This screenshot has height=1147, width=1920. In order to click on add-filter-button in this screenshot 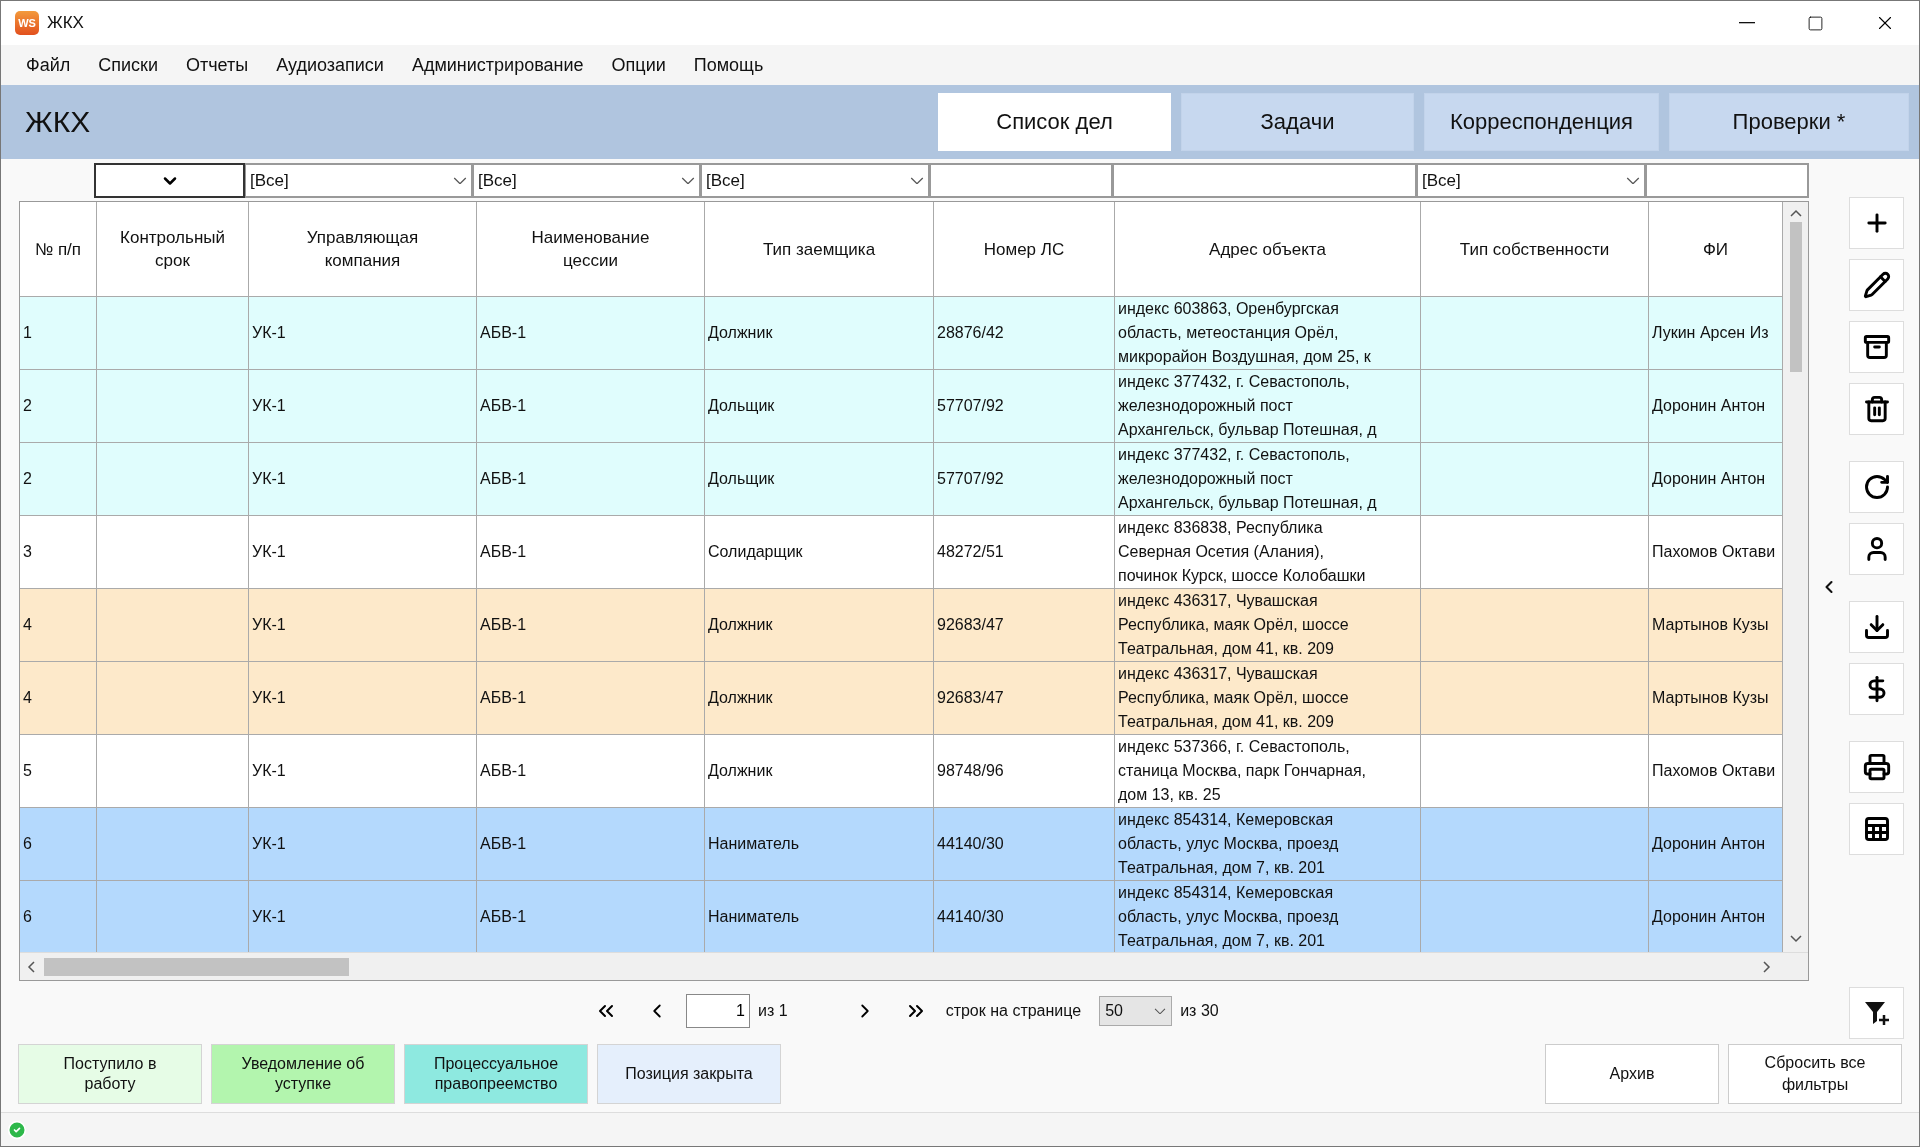, I will do `click(1876, 1013)`.